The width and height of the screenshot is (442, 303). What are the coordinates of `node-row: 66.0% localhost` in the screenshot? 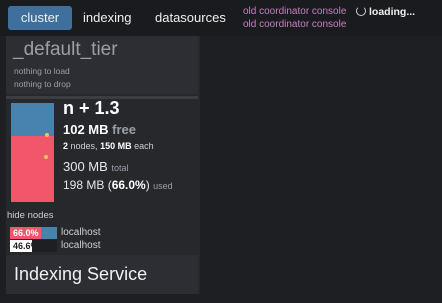 It's located at (105, 233).